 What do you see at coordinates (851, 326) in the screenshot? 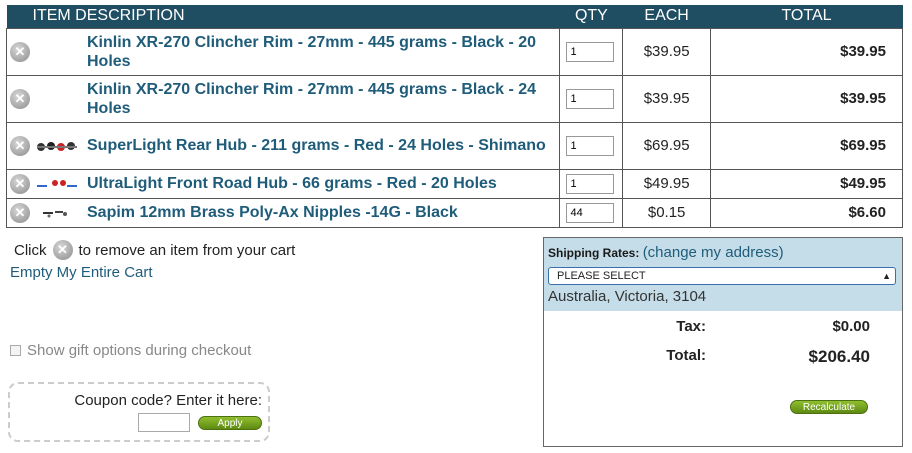
I see `tax-value: $0.00` at bounding box center [851, 326].